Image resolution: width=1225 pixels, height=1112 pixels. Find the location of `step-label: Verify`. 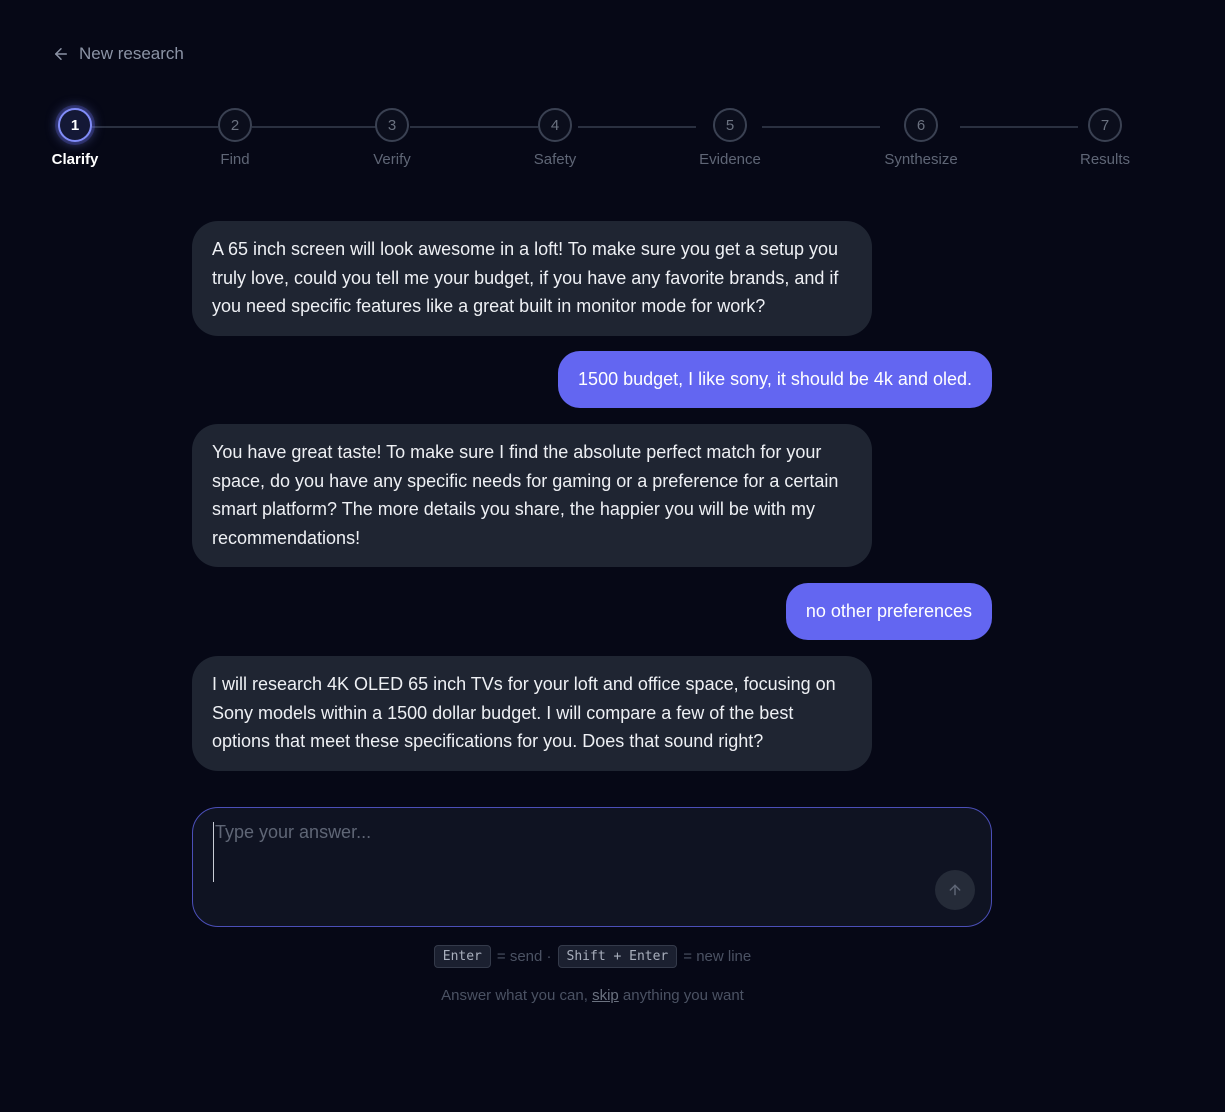

step-label: Verify is located at coordinates (392, 159).